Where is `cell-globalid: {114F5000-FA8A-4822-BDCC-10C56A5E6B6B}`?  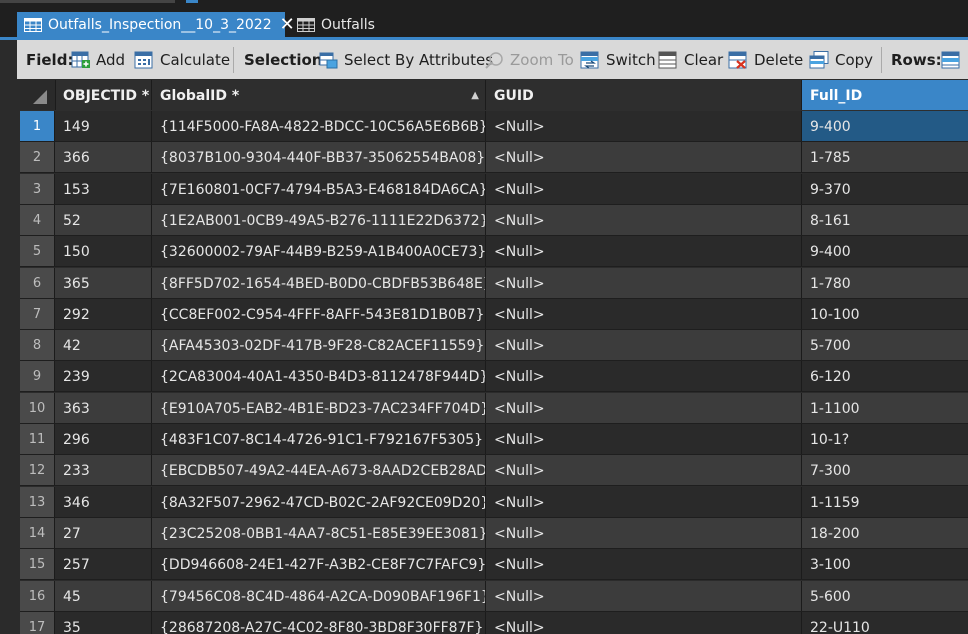
cell-globalid: {114F5000-FA8A-4822-BDCC-10C56A5E6B6B} is located at coordinates (319, 126).